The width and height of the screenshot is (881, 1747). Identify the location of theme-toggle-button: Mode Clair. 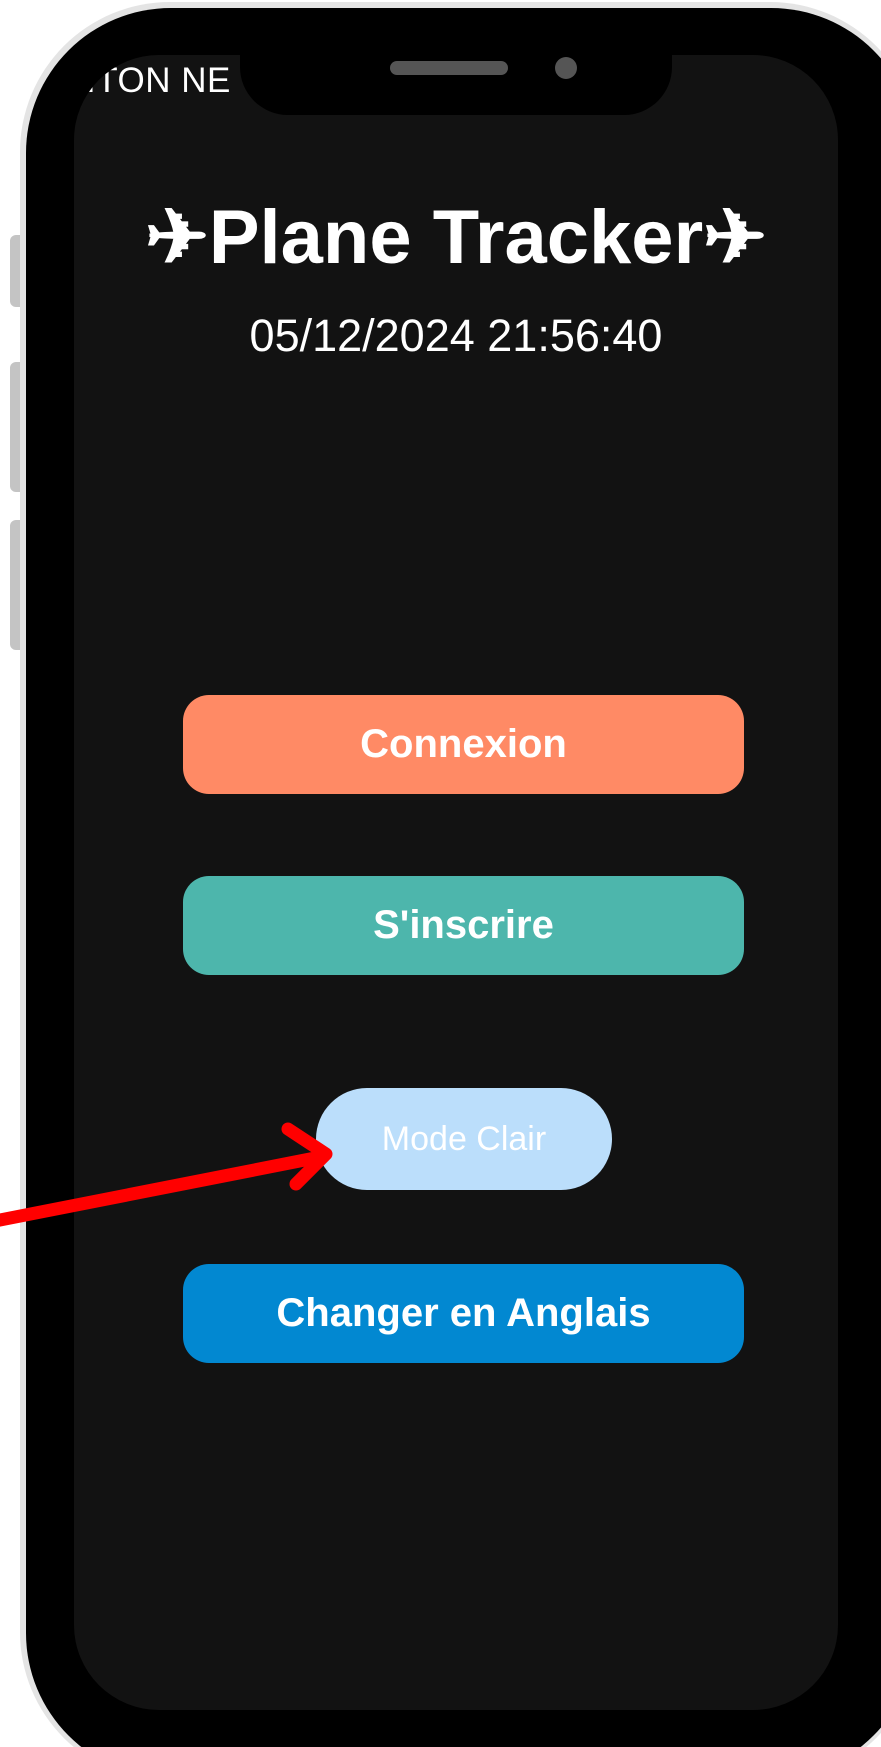
(464, 1139).